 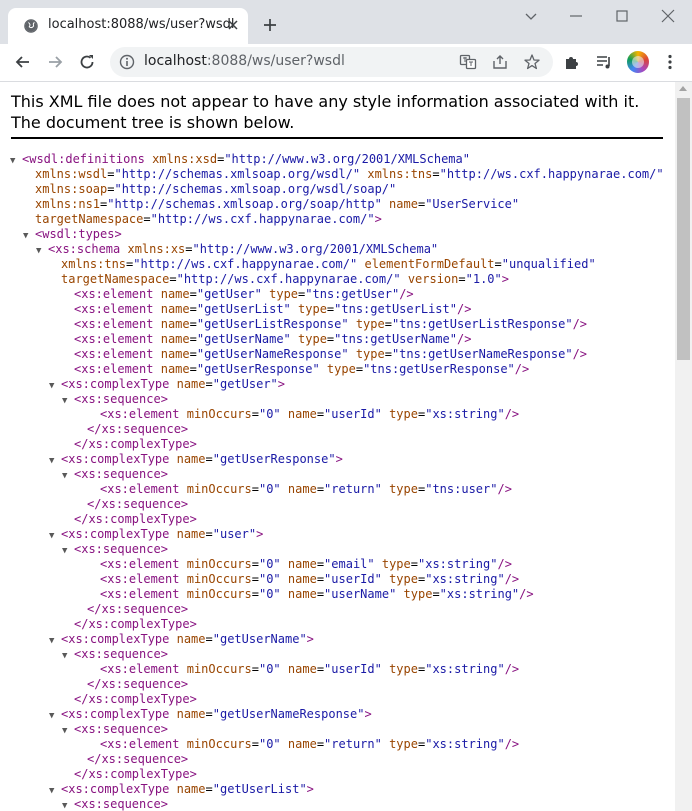 What do you see at coordinates (138, 429) in the screenshot?
I see `xml-line-text: </xs:sequence>` at bounding box center [138, 429].